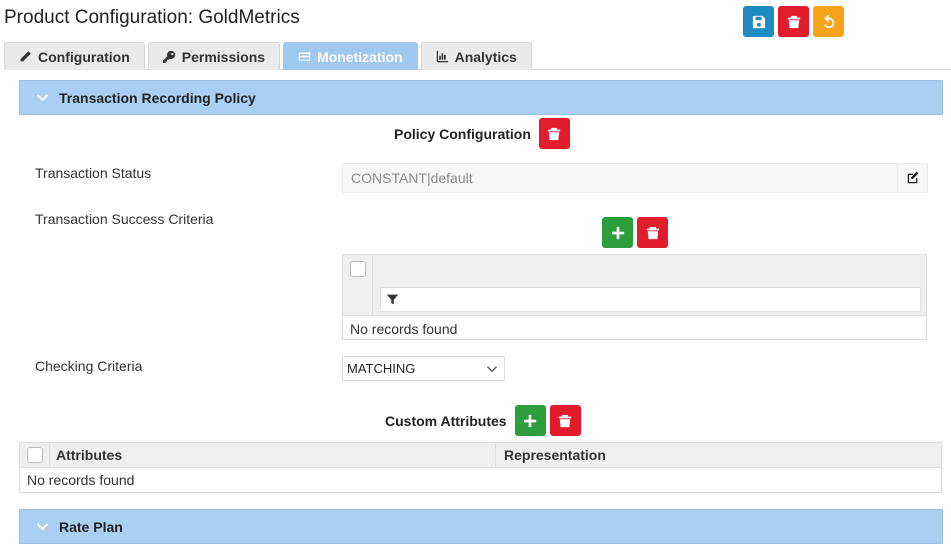 The height and width of the screenshot is (544, 951). Describe the element at coordinates (634, 285) in the screenshot. I see `table-header` at that location.